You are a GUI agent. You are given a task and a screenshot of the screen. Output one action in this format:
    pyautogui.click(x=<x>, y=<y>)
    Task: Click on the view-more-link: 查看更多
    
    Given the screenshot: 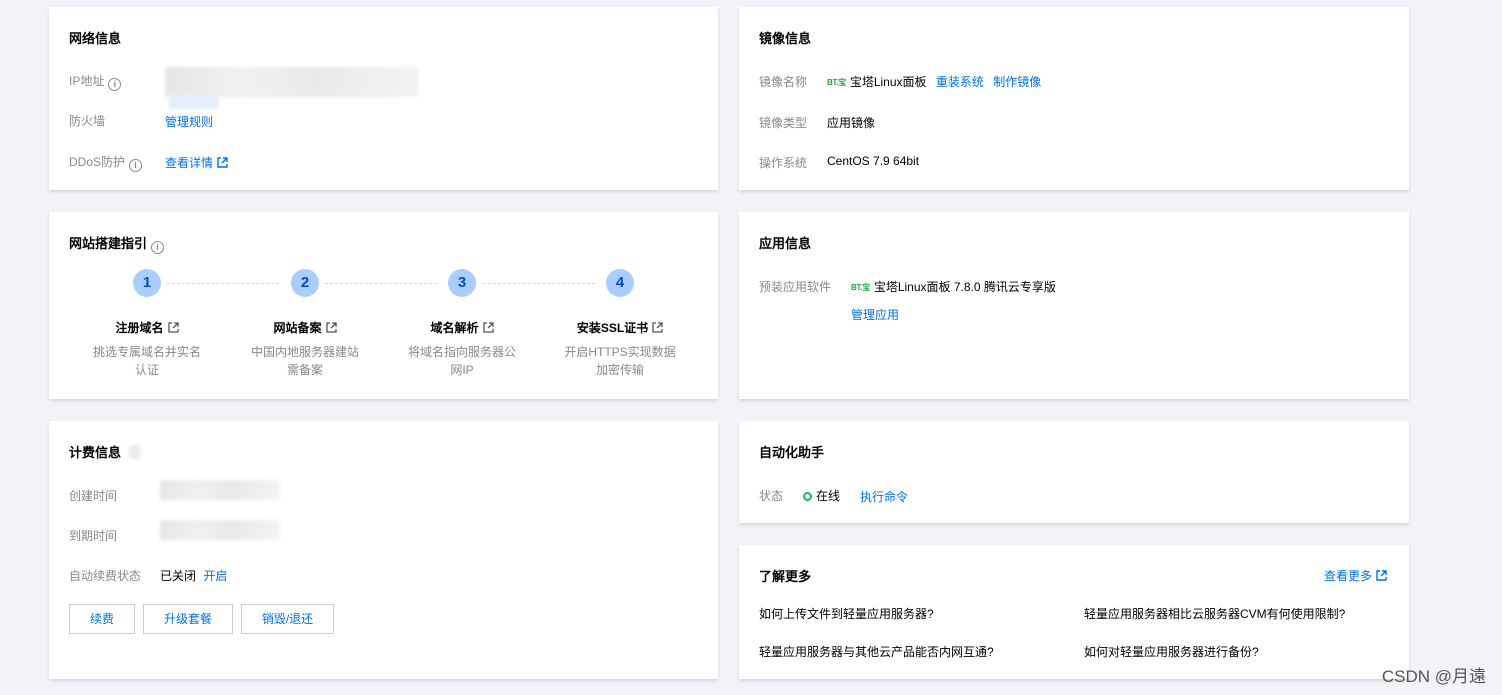 What is the action you would take?
    pyautogui.click(x=1355, y=575)
    